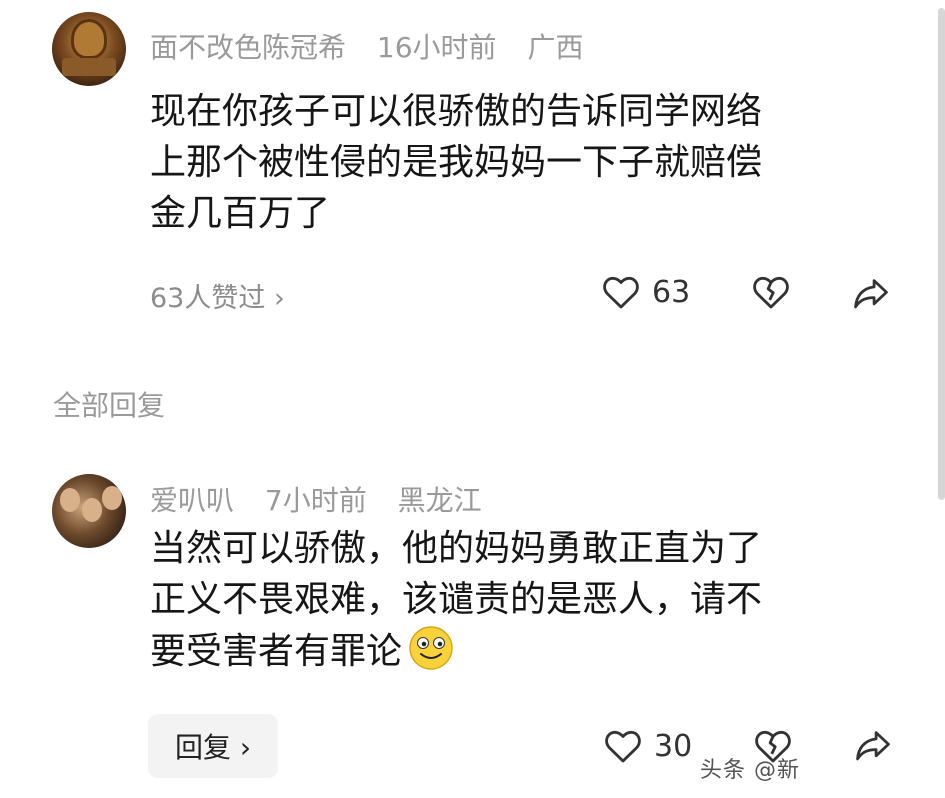 The width and height of the screenshot is (945, 798). What do you see at coordinates (941, 254) in the screenshot?
I see `scrollbar` at bounding box center [941, 254].